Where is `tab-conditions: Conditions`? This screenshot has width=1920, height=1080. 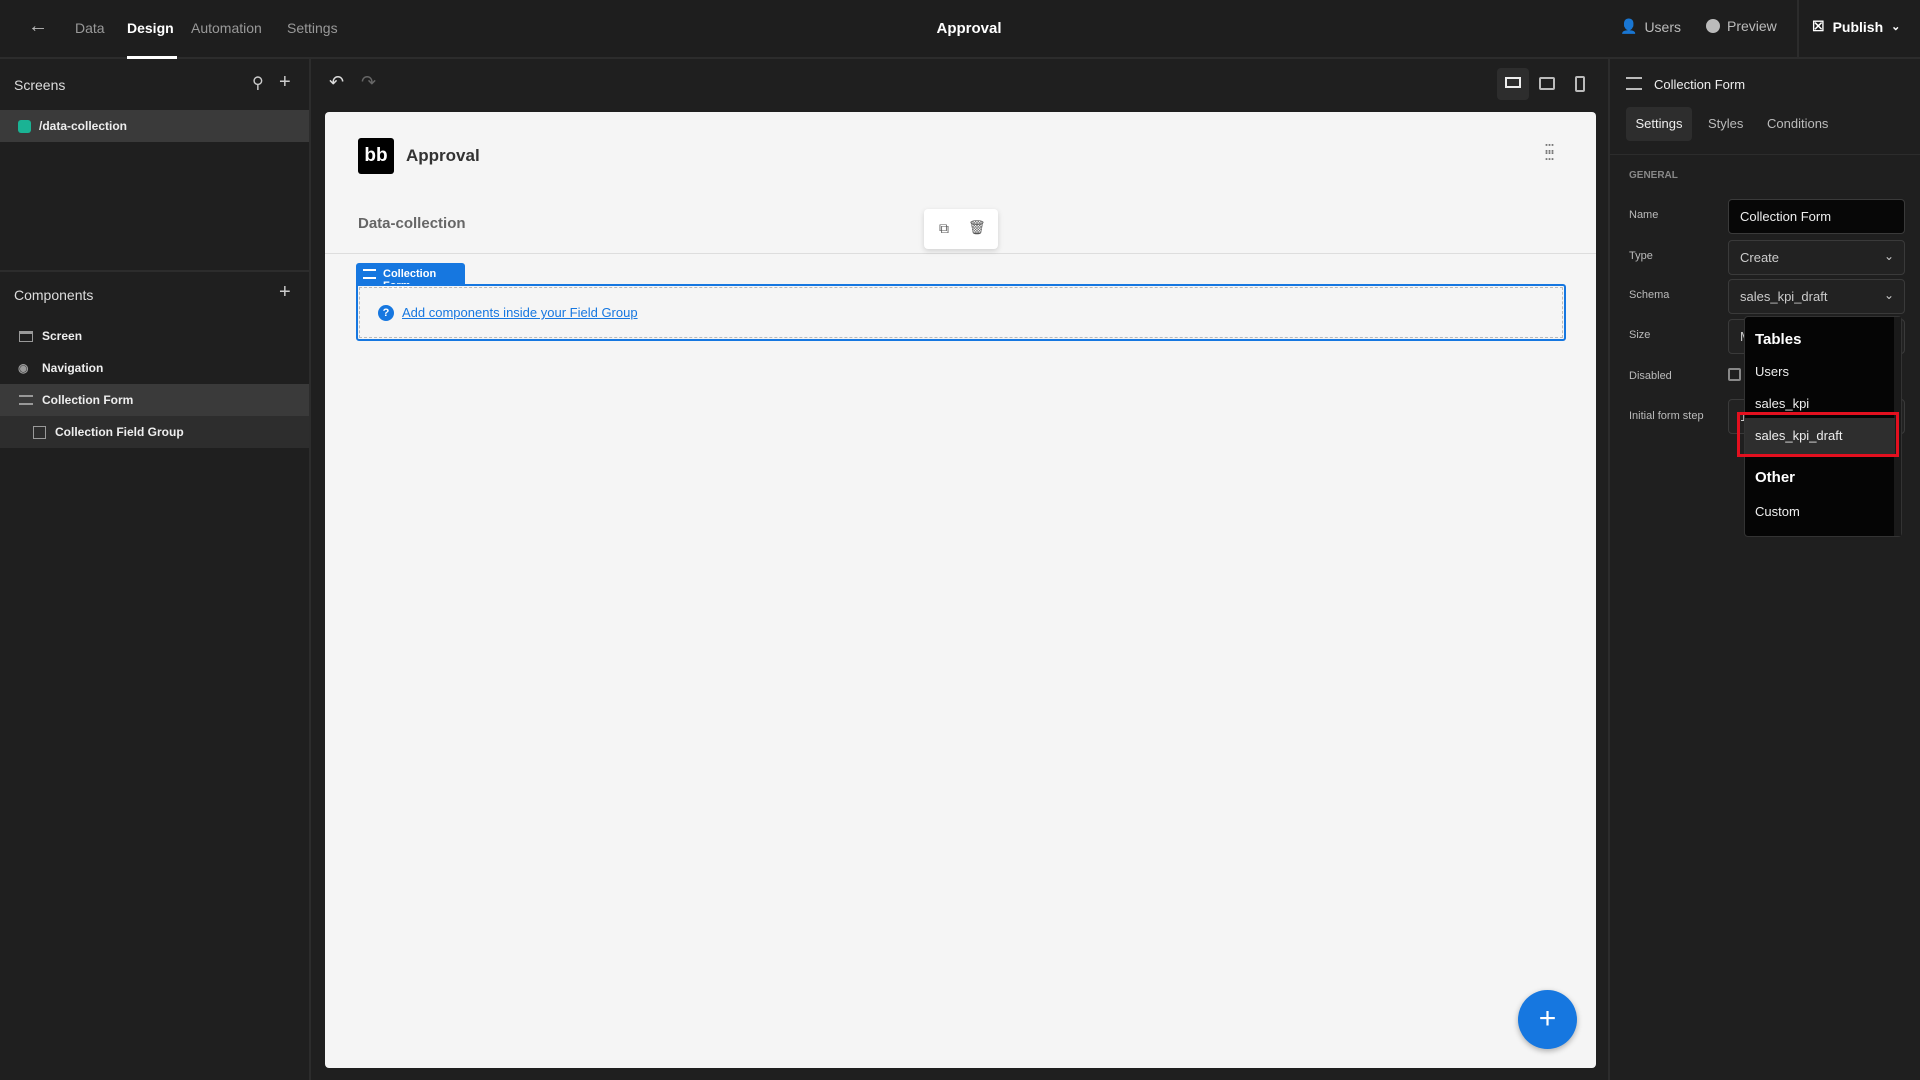 tab-conditions: Conditions is located at coordinates (1797, 123).